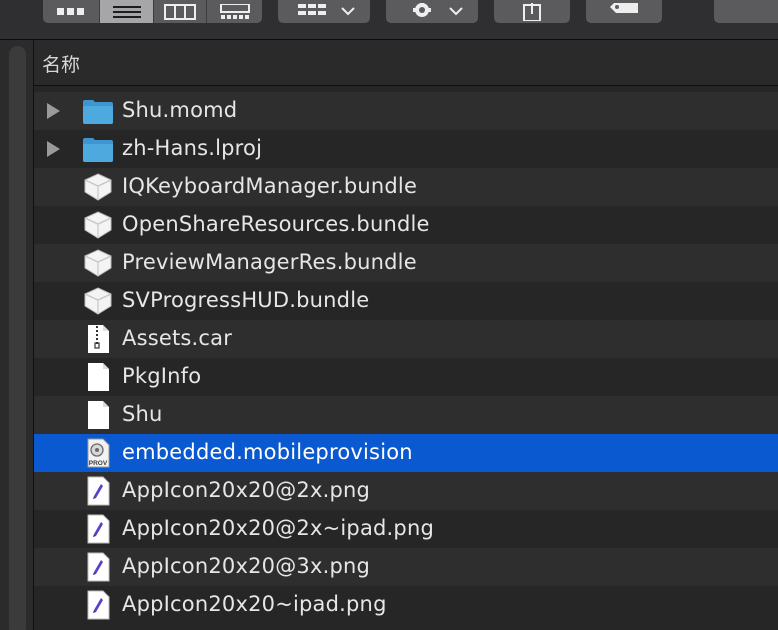 The height and width of the screenshot is (630, 778). Describe the element at coordinates (406, 491) in the screenshot. I see `file-row: AppIcon20x20@2x.png` at that location.